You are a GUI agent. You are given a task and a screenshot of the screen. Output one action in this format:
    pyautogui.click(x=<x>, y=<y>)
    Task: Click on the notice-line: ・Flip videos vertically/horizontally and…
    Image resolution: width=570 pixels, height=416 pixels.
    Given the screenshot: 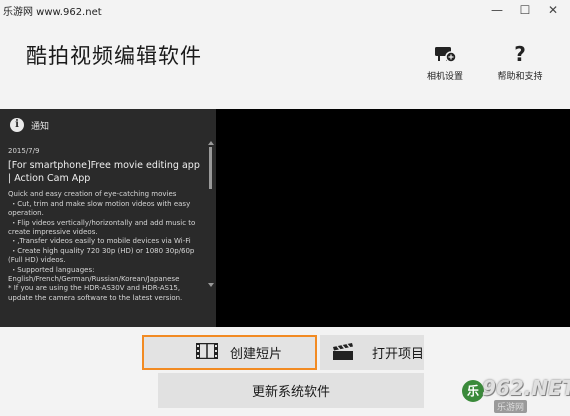 What is the action you would take?
    pyautogui.click(x=103, y=227)
    